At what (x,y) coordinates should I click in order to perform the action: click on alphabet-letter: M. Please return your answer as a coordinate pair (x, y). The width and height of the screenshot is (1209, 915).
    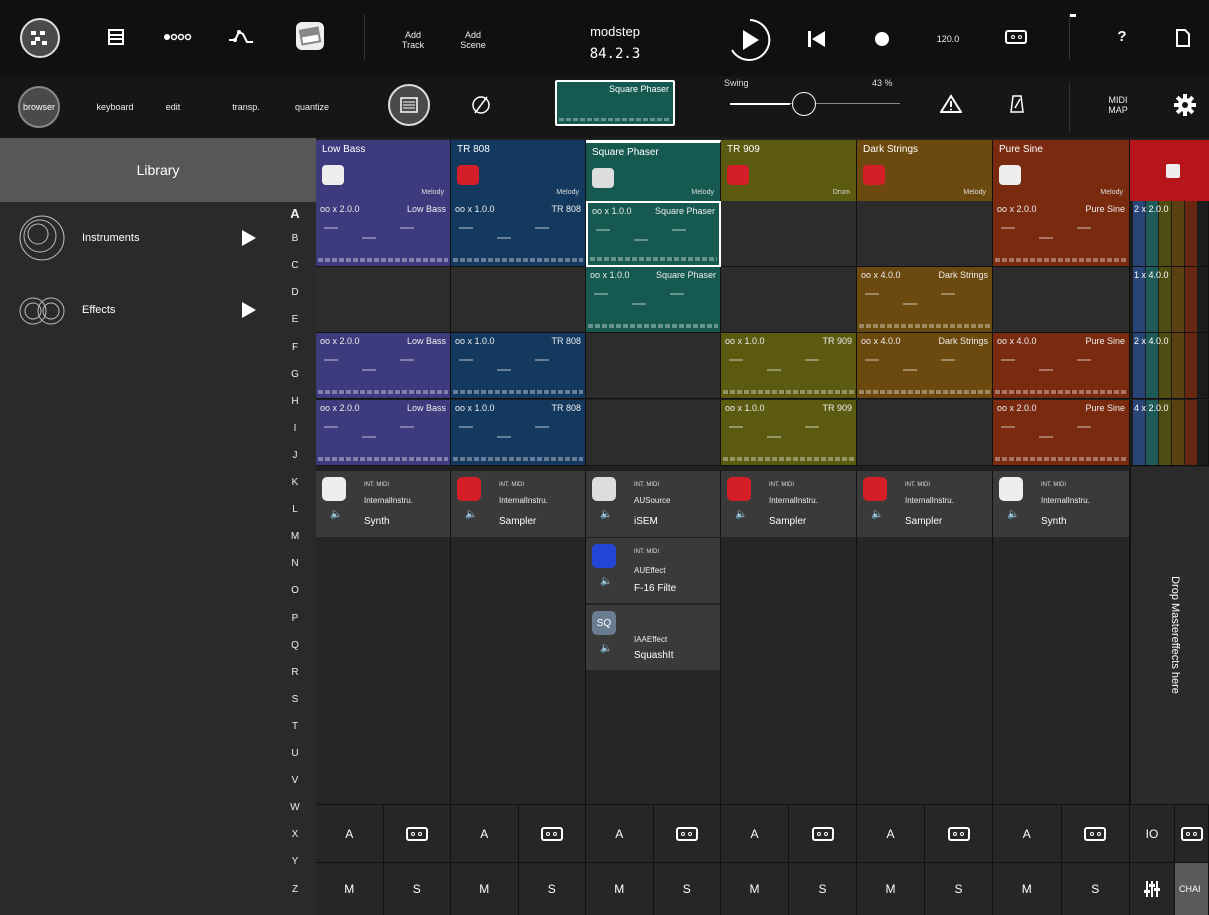
    Looking at the image, I should click on (295, 536).